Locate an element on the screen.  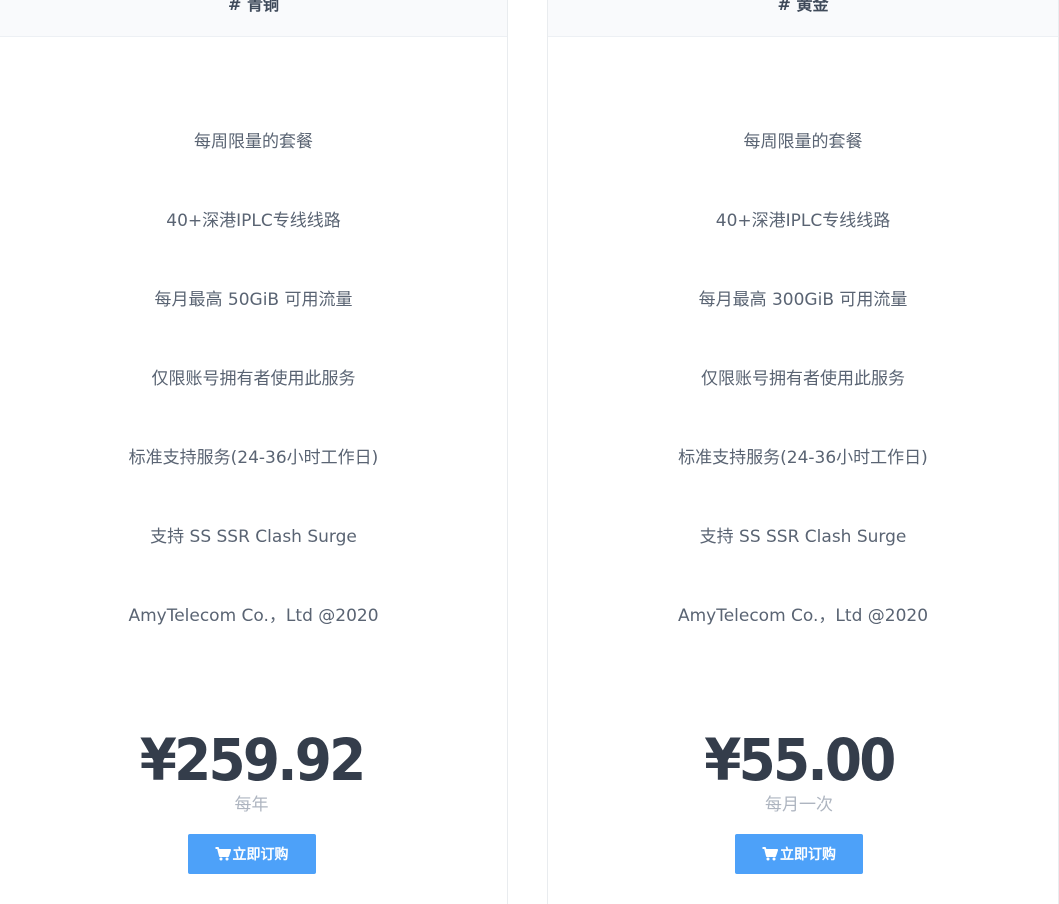
plan-price: ¥259.92 is located at coordinates (252, 760).